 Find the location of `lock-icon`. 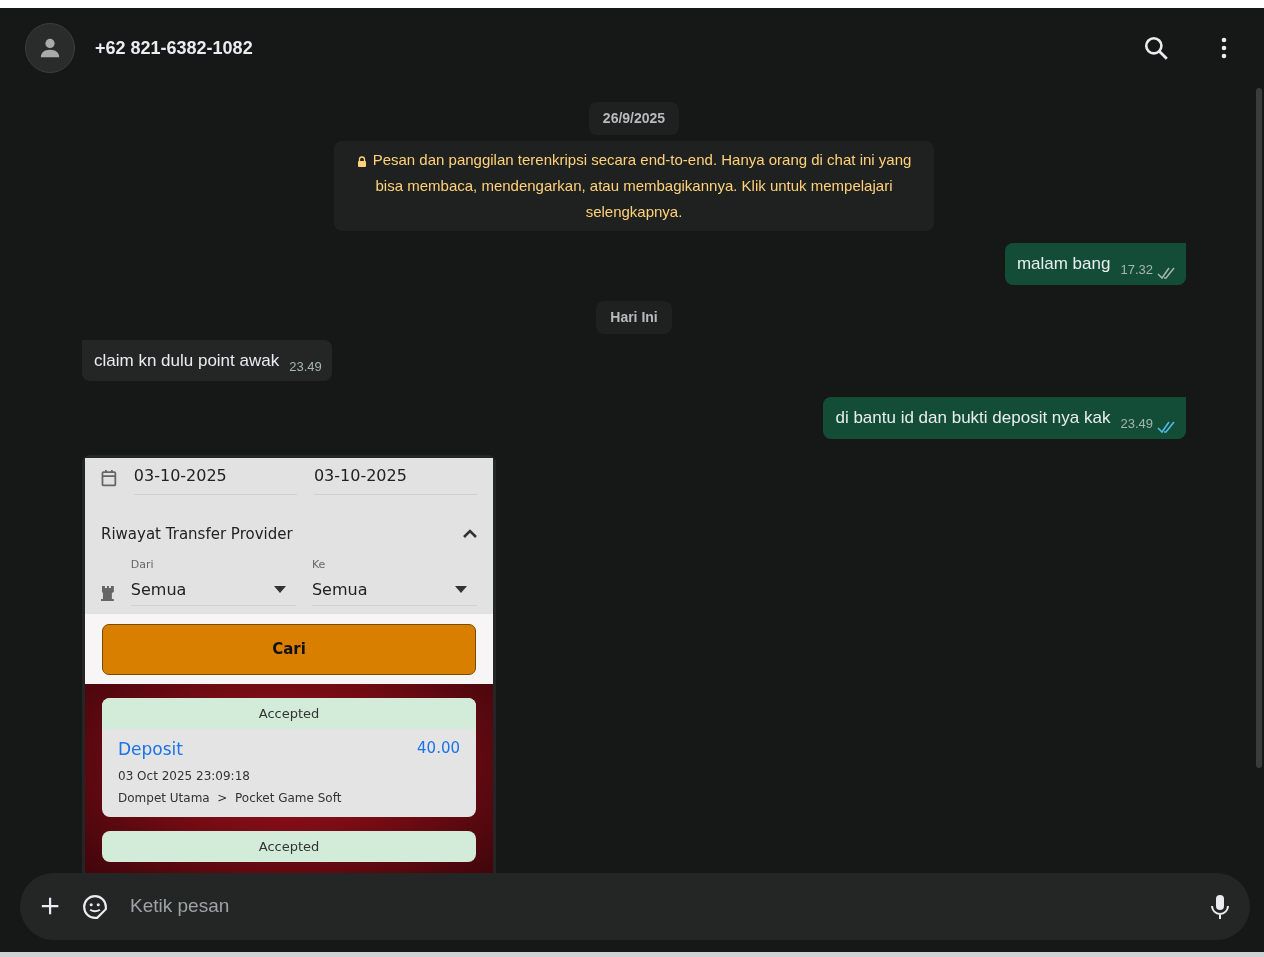

lock-icon is located at coordinates (361, 161).